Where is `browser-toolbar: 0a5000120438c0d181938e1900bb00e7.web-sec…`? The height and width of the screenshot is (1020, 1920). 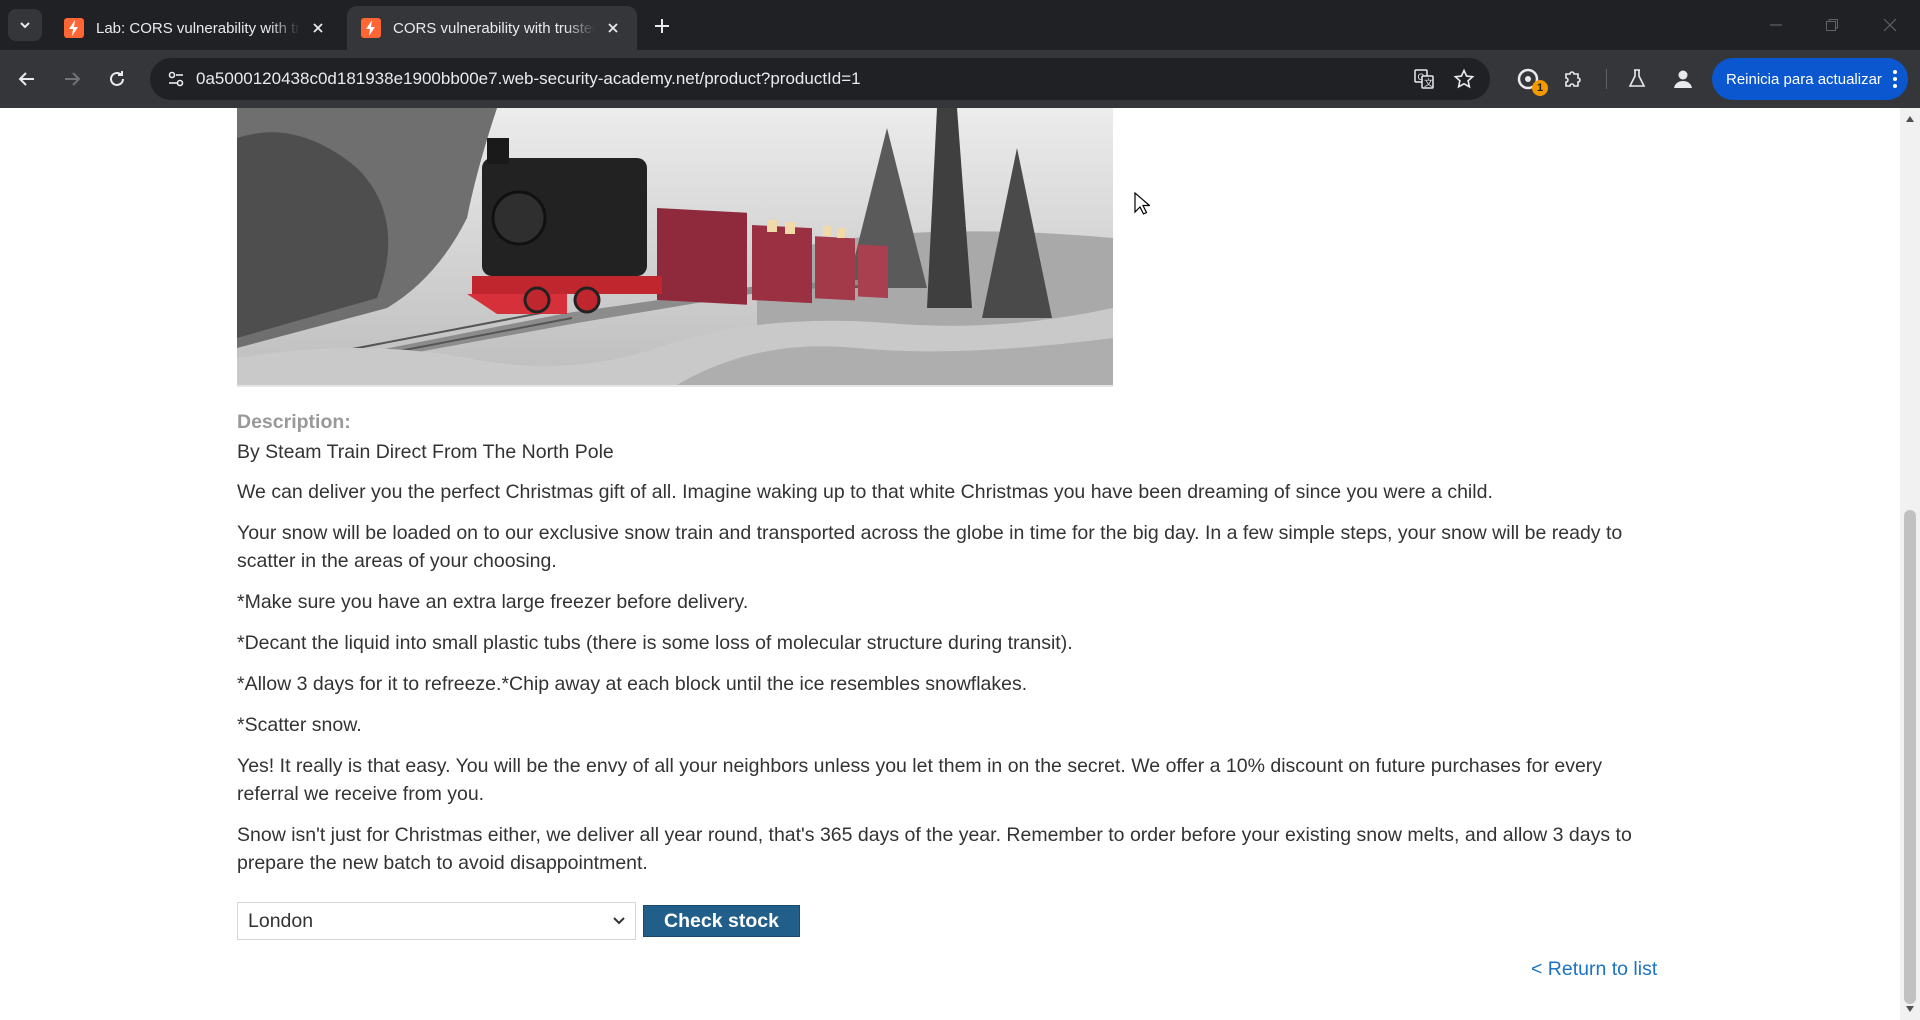 browser-toolbar: 0a5000120438c0d181938e1900bb00e7.web-sec… is located at coordinates (960, 79).